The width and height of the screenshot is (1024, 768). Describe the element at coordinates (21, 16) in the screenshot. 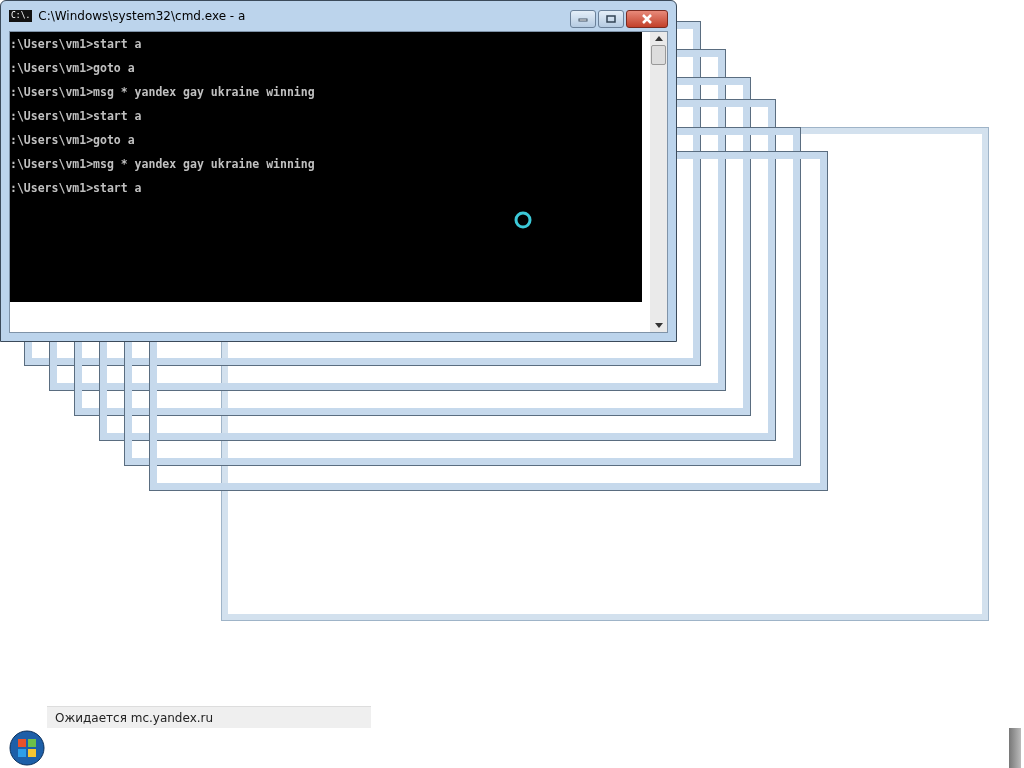

I see `console-icon: C:\.` at that location.